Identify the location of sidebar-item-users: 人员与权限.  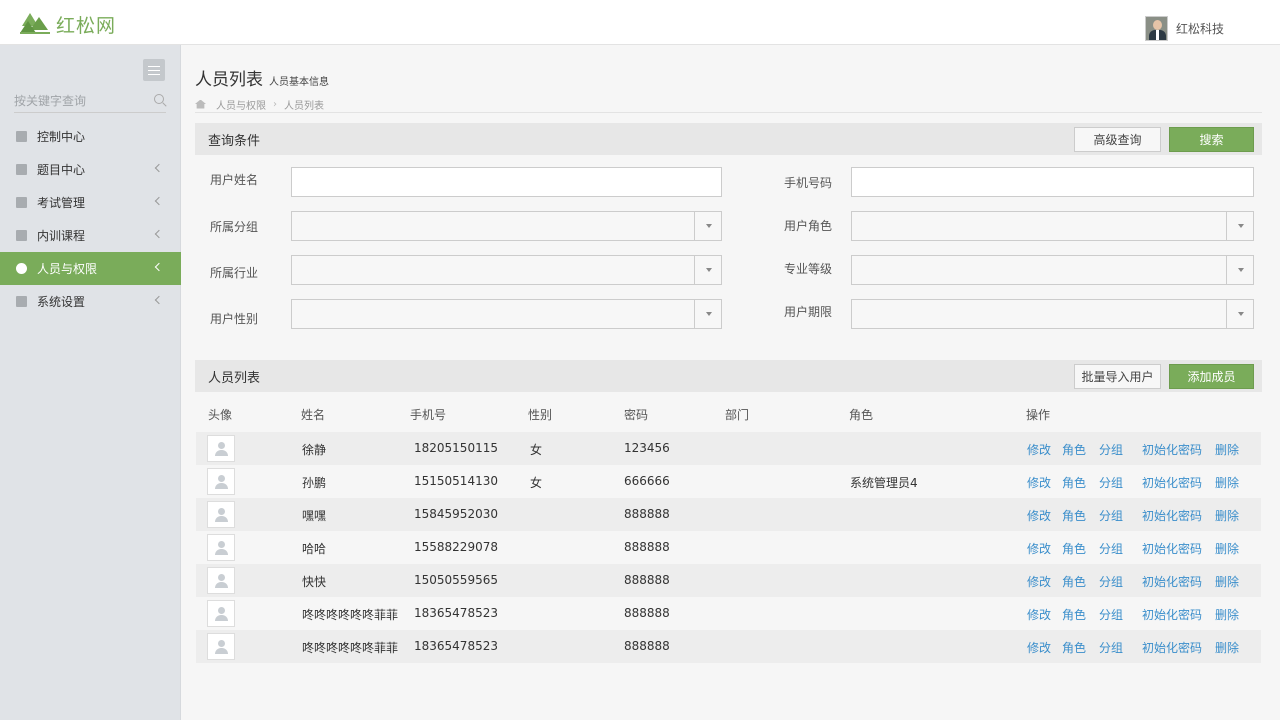
(90, 268).